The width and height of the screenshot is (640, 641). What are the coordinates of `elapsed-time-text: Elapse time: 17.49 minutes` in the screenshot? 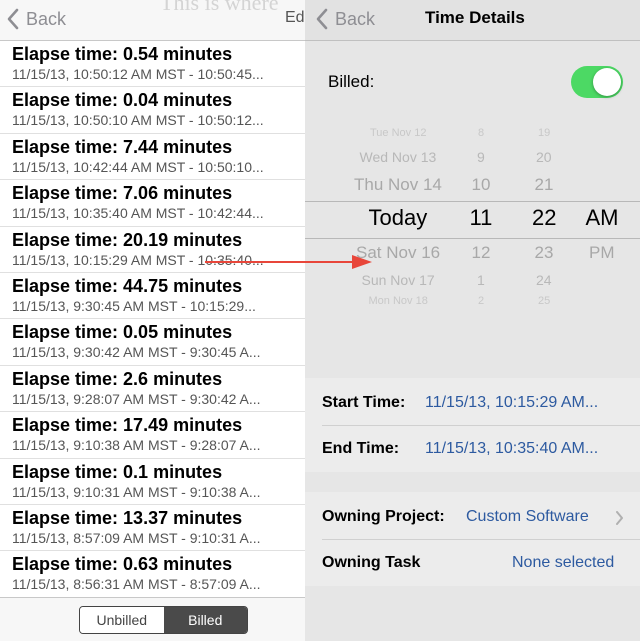 It's located at (127, 425).